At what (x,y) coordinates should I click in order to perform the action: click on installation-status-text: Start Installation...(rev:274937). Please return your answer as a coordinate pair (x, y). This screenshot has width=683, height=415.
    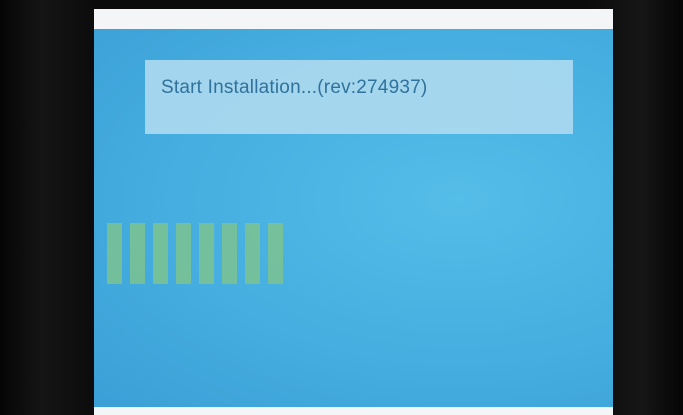
    Looking at the image, I should click on (294, 87).